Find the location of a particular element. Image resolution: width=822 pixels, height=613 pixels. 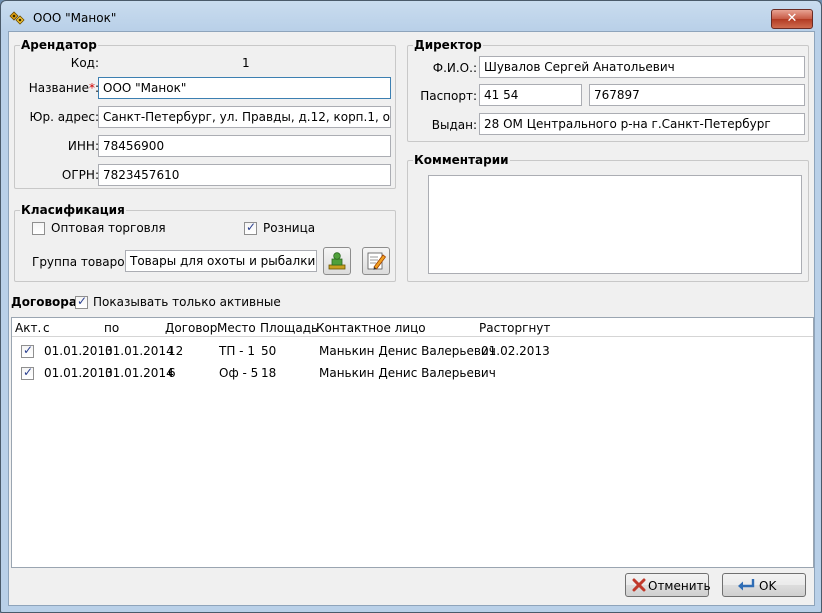

comments-textarea is located at coordinates (615, 224).